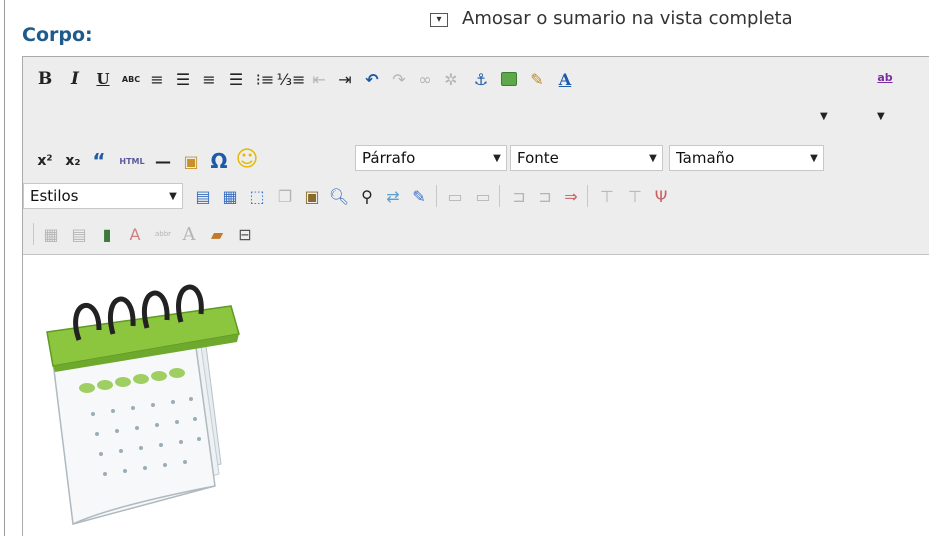 Image resolution: width=929 pixels, height=537 pixels. I want to click on subscript-button: x₂, so click(73, 161).